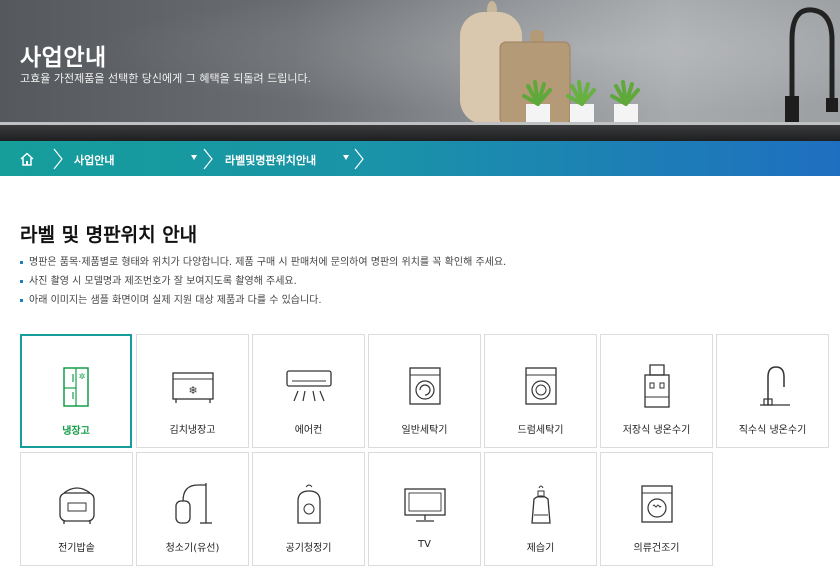 This screenshot has width=840, height=572. I want to click on air-conditioner-icon, so click(308, 386).